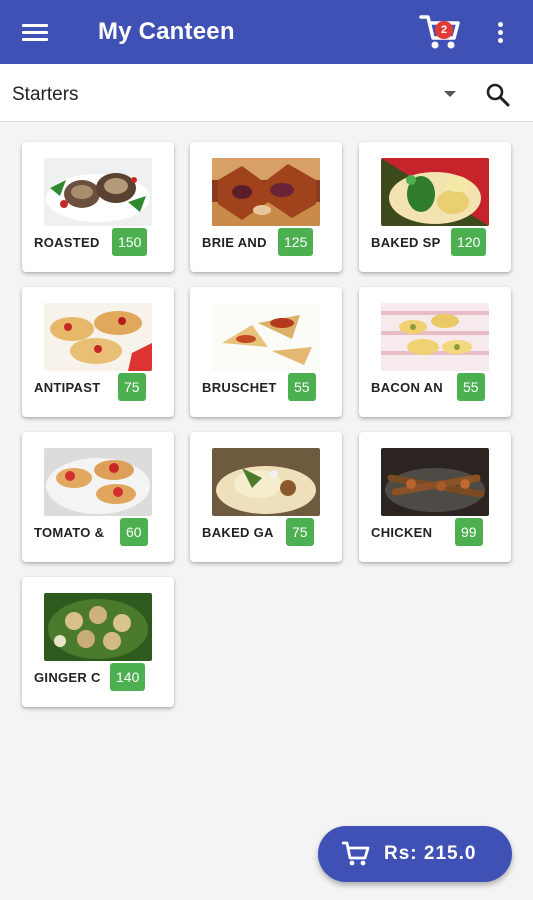  Describe the element at coordinates (444, 30) in the screenshot. I see `cart-count-badge: 2` at that location.